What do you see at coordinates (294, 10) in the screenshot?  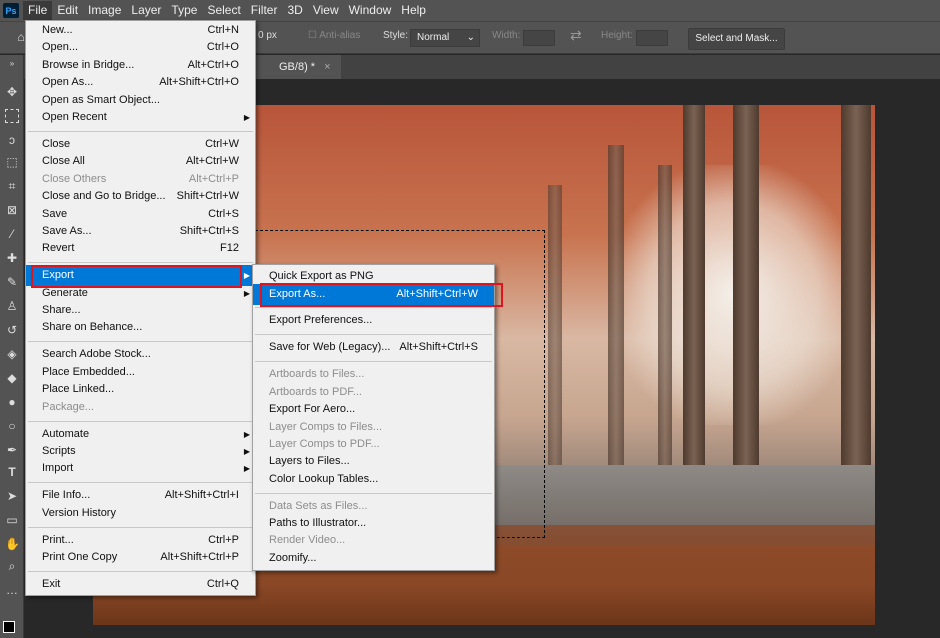 I see `menu-3d: 3D` at bounding box center [294, 10].